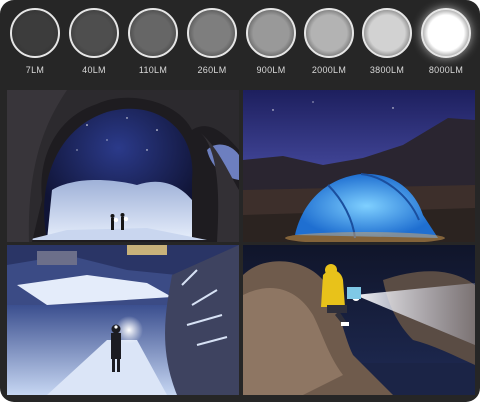  What do you see at coordinates (446, 70) in the screenshot?
I see `lumen-label: 8000LM` at bounding box center [446, 70].